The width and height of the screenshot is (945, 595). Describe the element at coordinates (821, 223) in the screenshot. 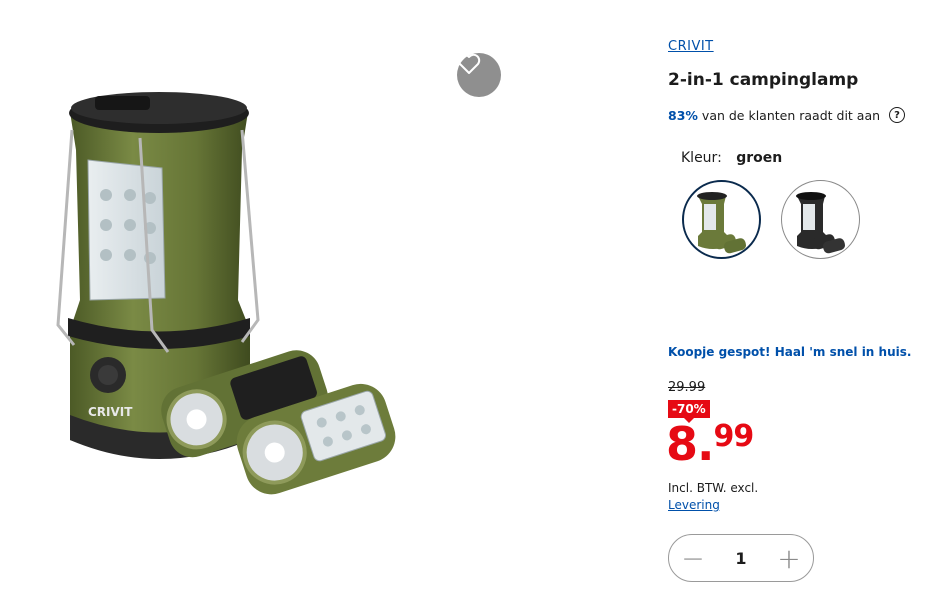

I see `swatch-image-black` at that location.